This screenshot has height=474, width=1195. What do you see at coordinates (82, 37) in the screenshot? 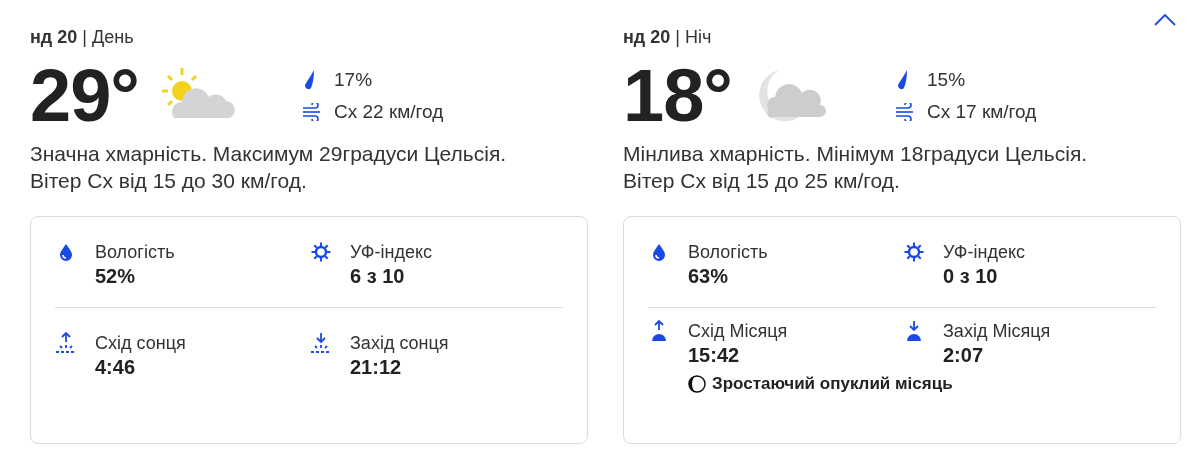
I see `period-heading: нд 20 | День` at bounding box center [82, 37].